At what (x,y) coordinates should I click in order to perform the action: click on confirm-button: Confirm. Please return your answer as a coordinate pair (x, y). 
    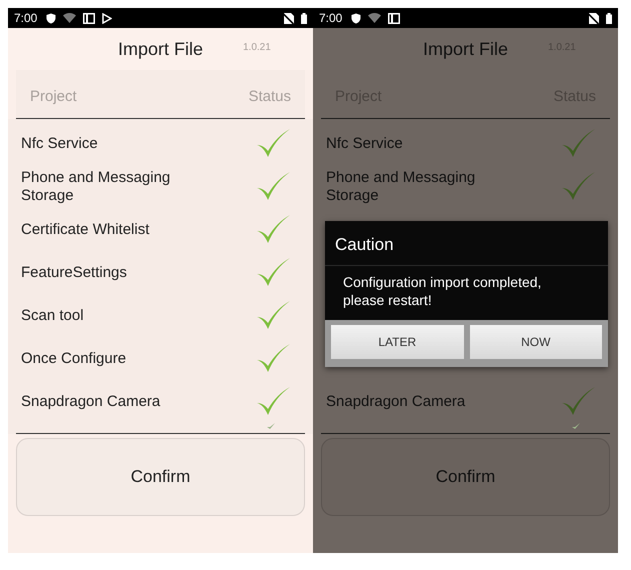
    Looking at the image, I should click on (160, 477).